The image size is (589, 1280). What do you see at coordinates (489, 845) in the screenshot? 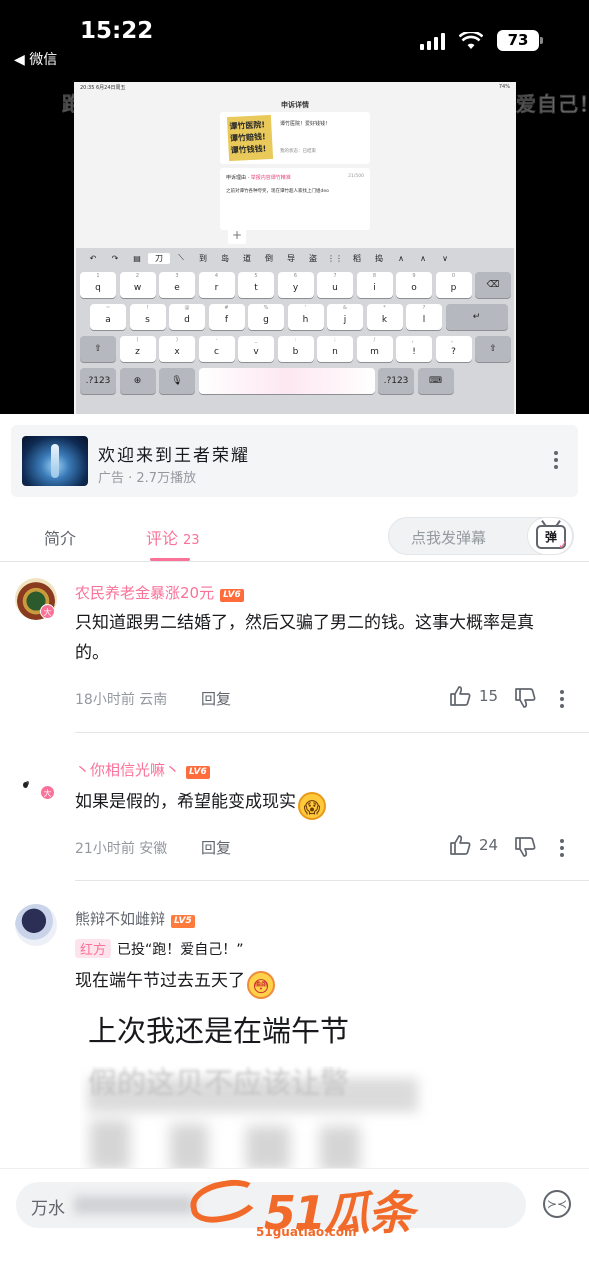
I see `like-count: 24` at bounding box center [489, 845].